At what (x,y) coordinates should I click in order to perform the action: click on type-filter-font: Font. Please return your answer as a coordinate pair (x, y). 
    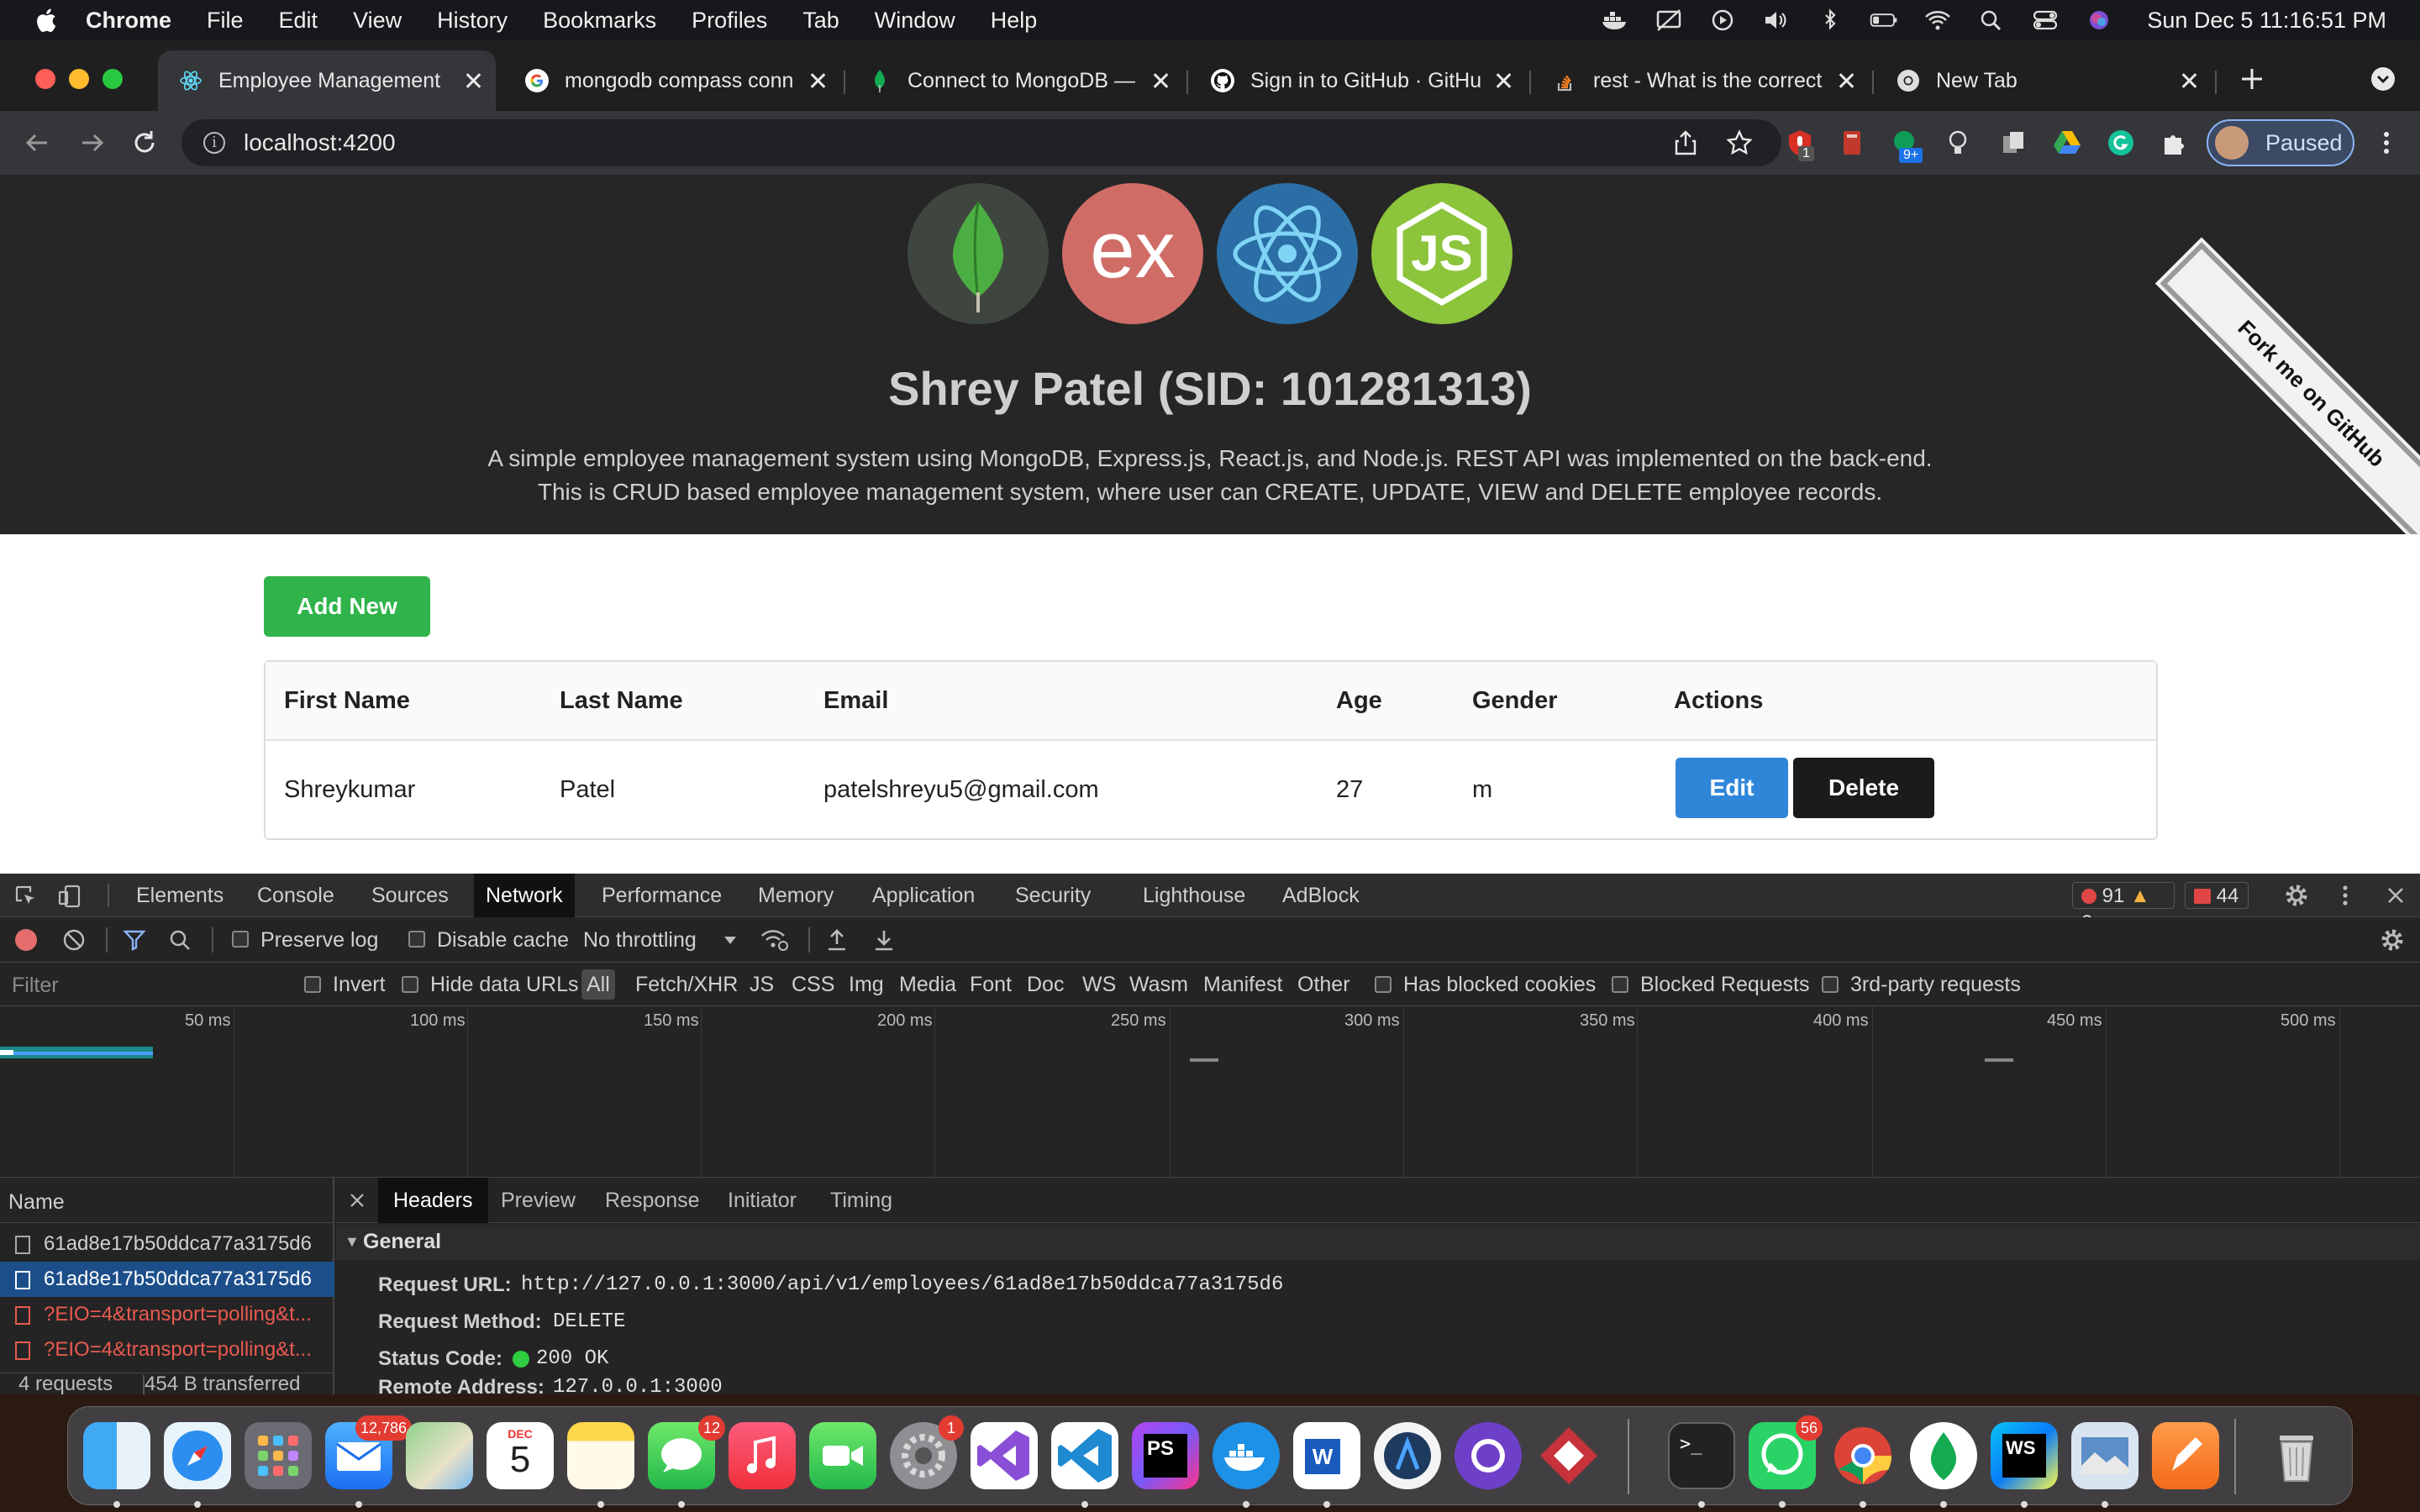
    Looking at the image, I should click on (991, 984).